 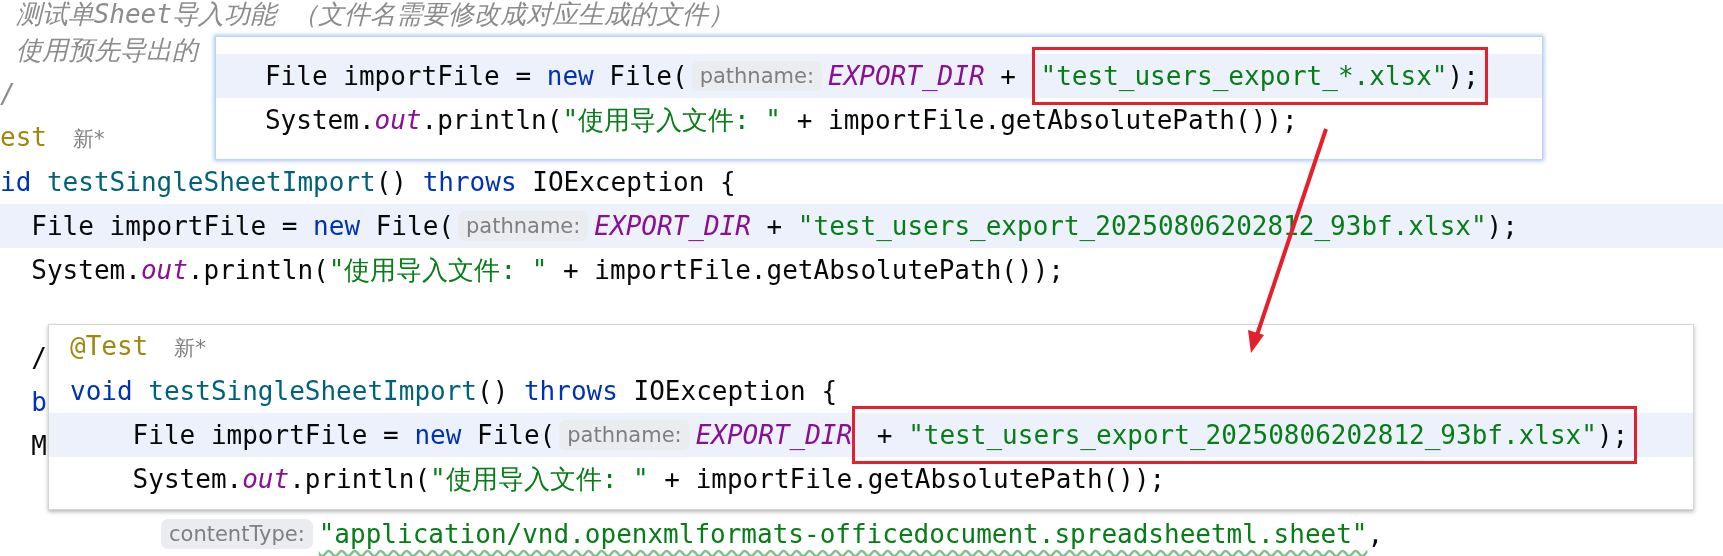 I want to click on code-text: 使用预先导出的, so click(x=106, y=50).